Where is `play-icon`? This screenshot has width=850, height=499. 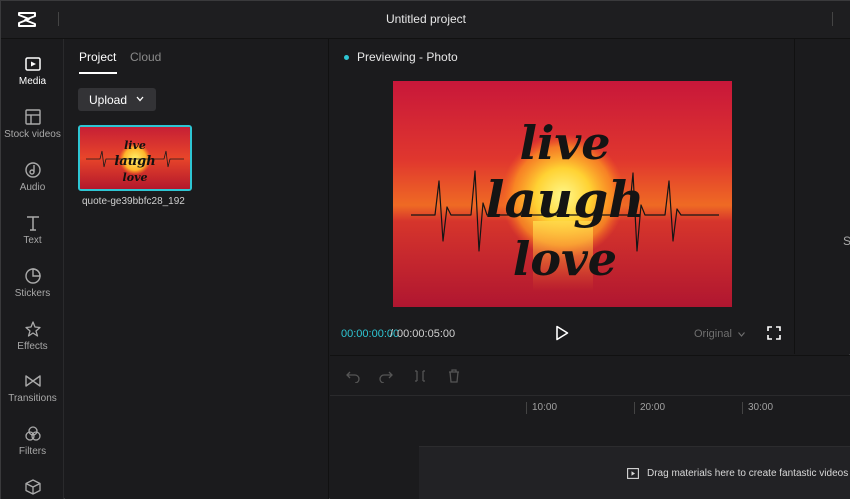 play-icon is located at coordinates (562, 333).